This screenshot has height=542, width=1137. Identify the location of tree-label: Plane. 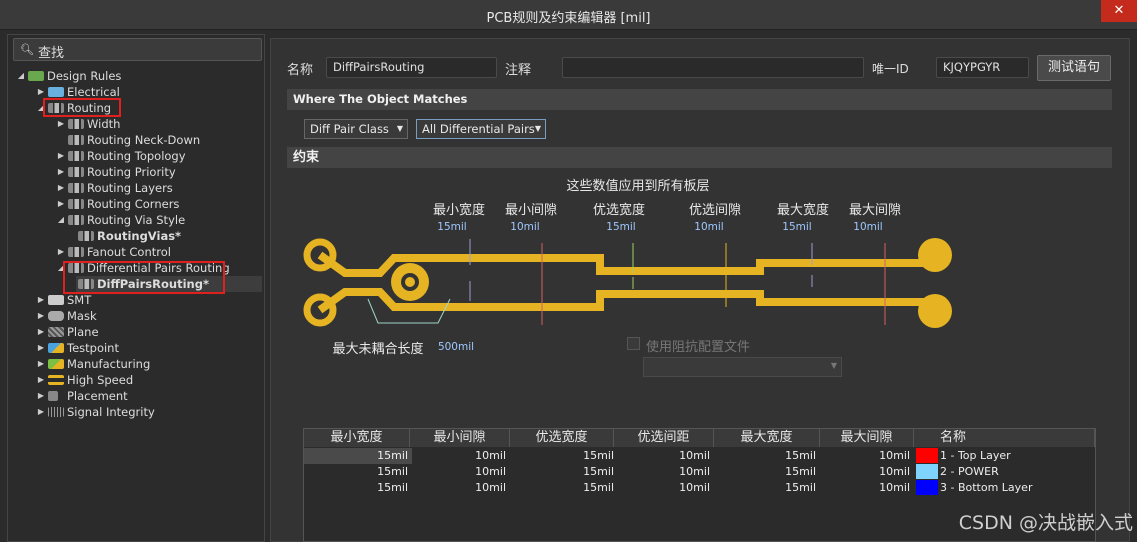
(83, 332).